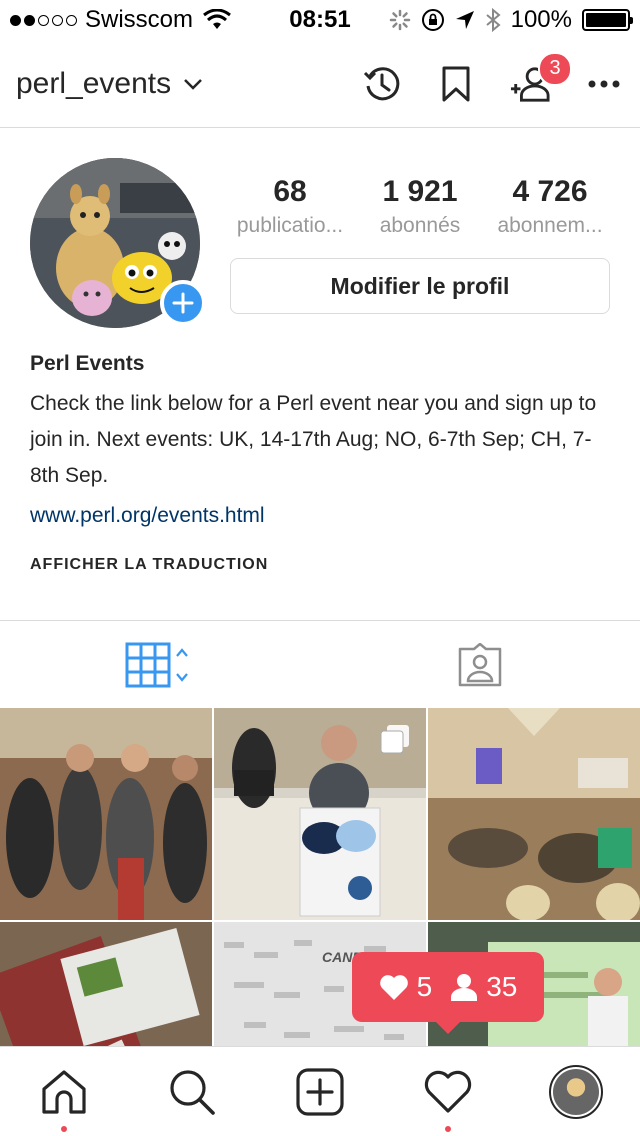 This screenshot has width=640, height=1136. I want to click on status-bar: Swisscom 08:51 100%, so click(320, 20).